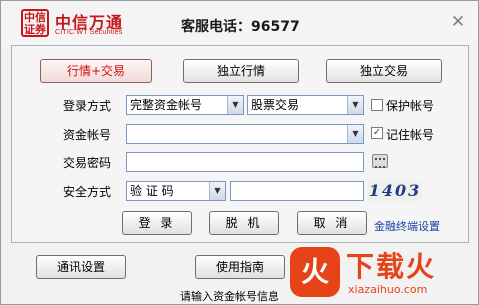 This screenshot has height=305, width=479. Describe the element at coordinates (152, 191) in the screenshot. I see `security-method-value: 验 证 码` at that location.